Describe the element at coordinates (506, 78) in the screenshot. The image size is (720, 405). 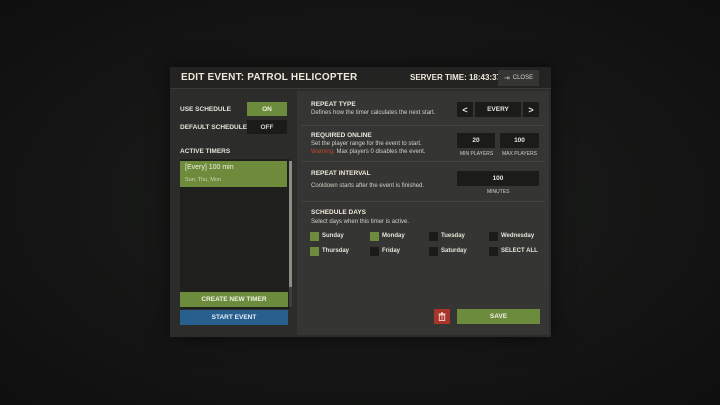
I see `exit-icon: ⇥` at that location.